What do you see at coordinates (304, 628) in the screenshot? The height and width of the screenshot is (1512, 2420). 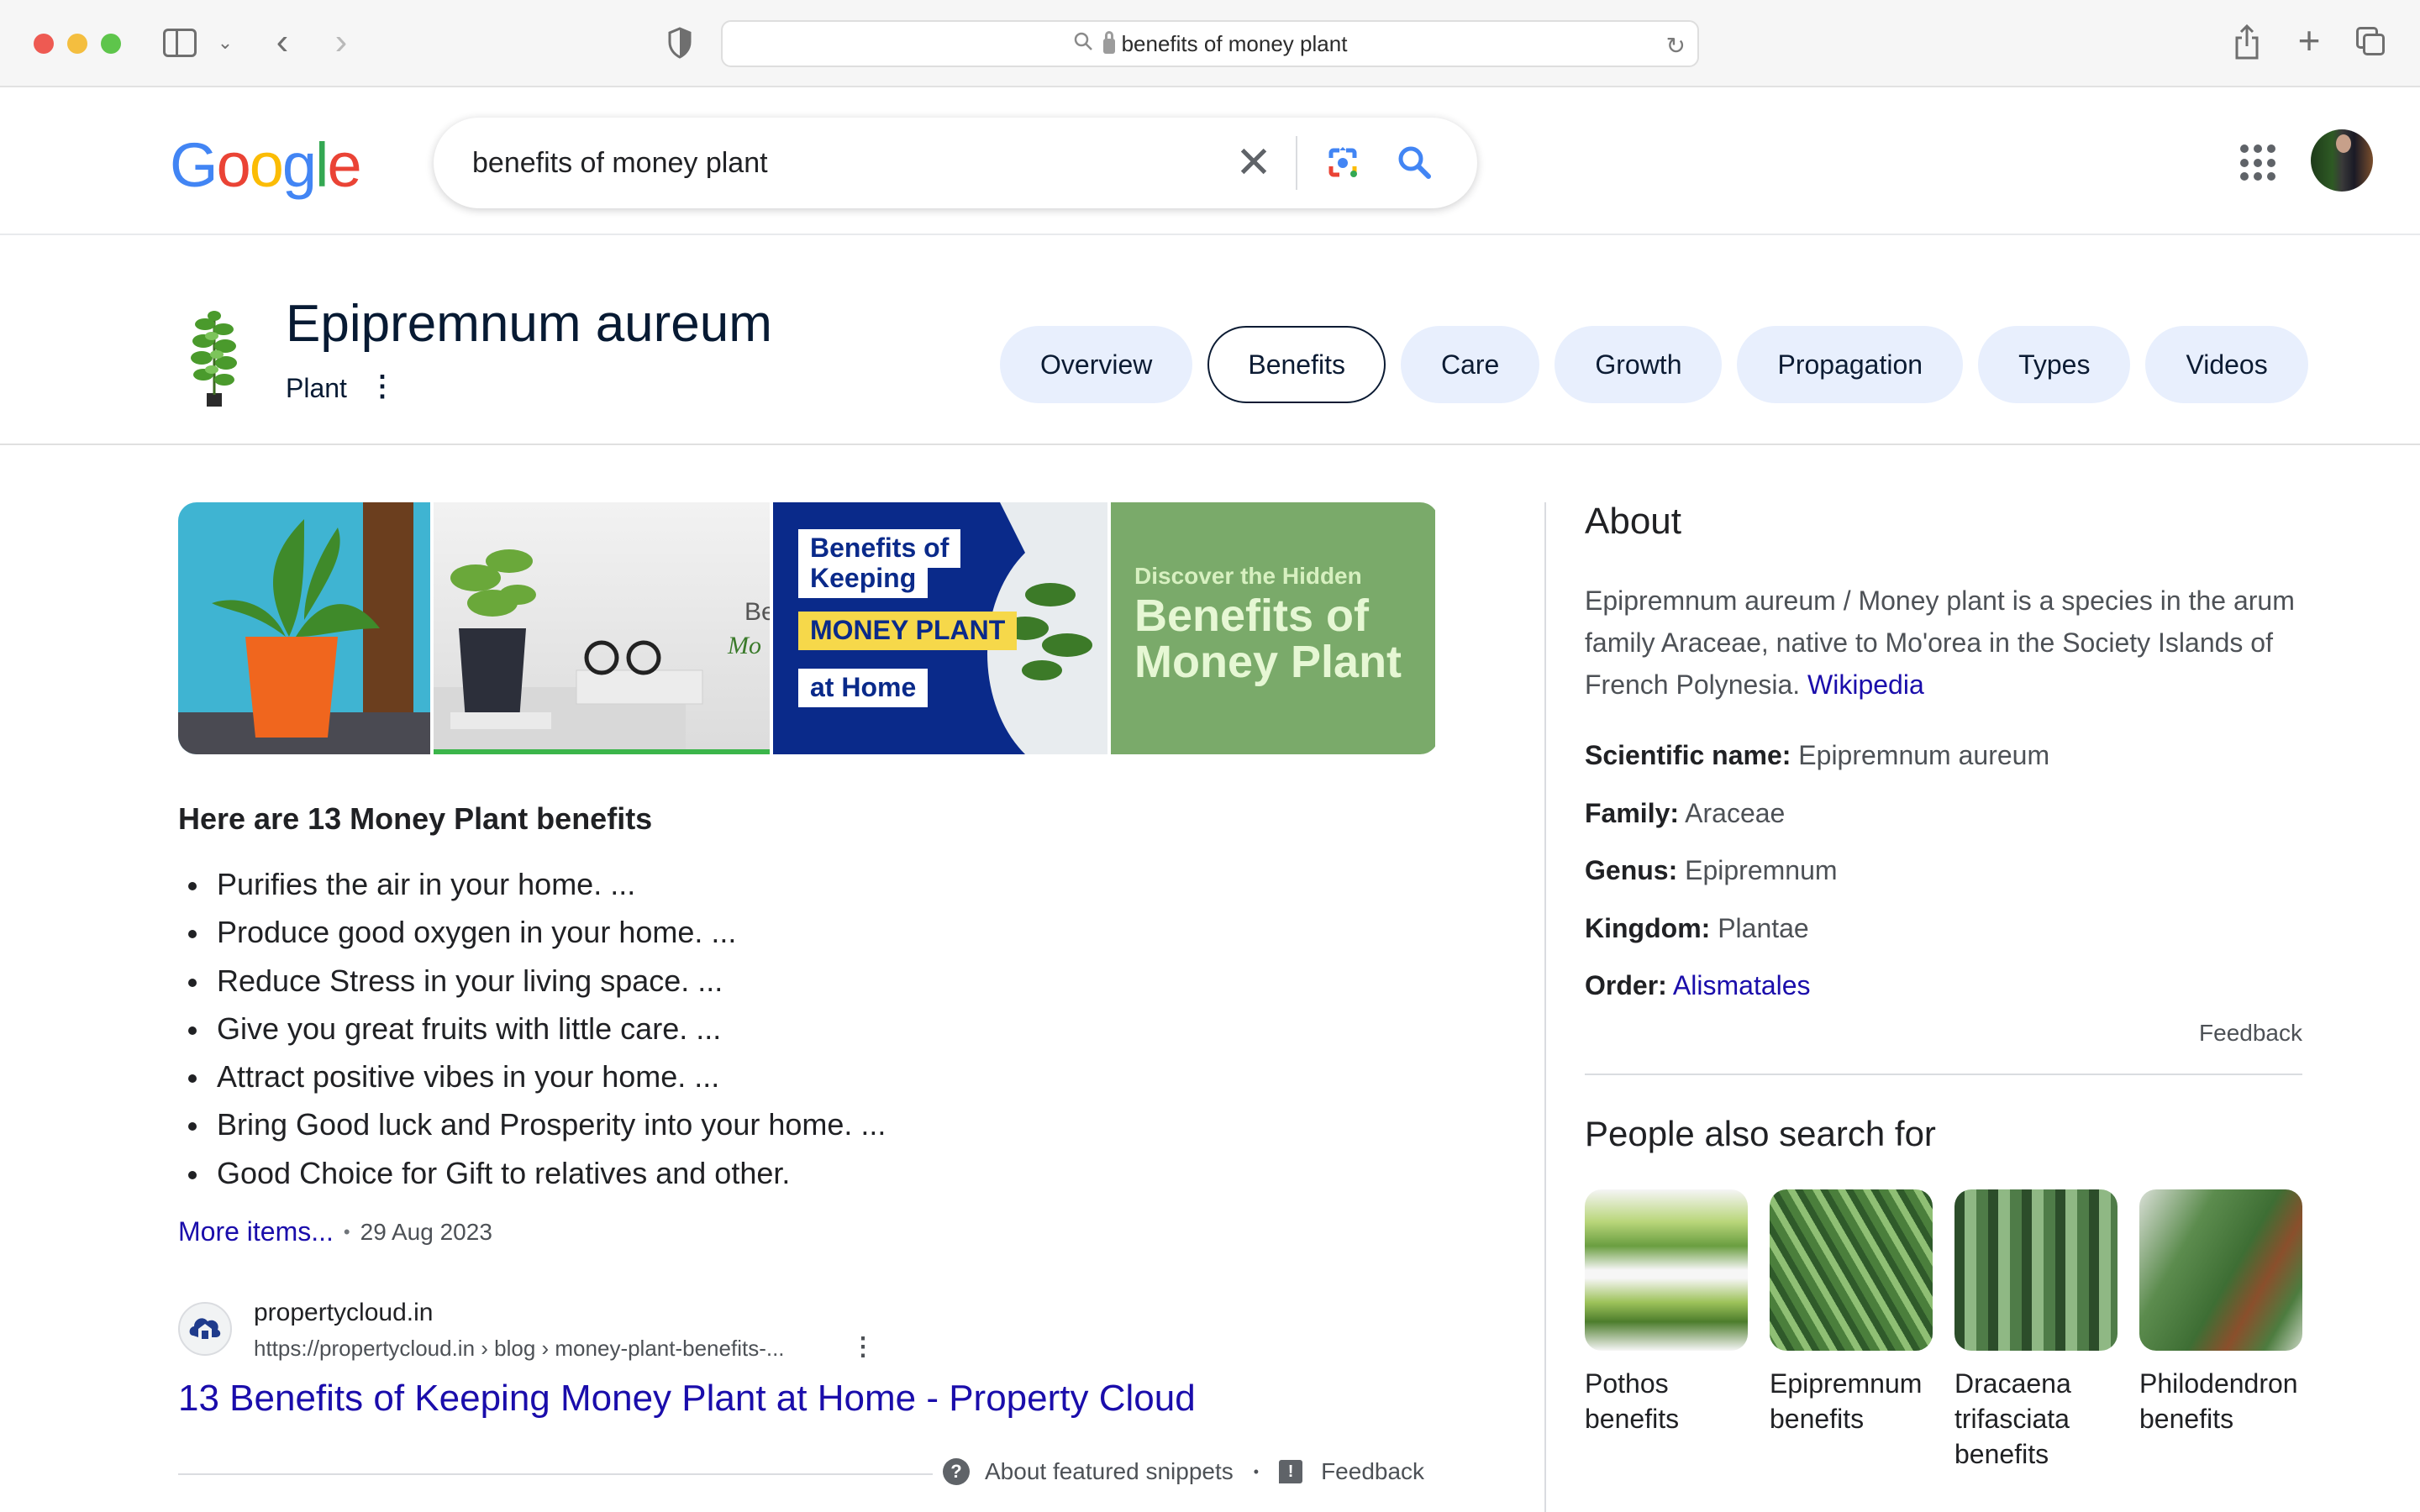 I see `snippet-image` at bounding box center [304, 628].